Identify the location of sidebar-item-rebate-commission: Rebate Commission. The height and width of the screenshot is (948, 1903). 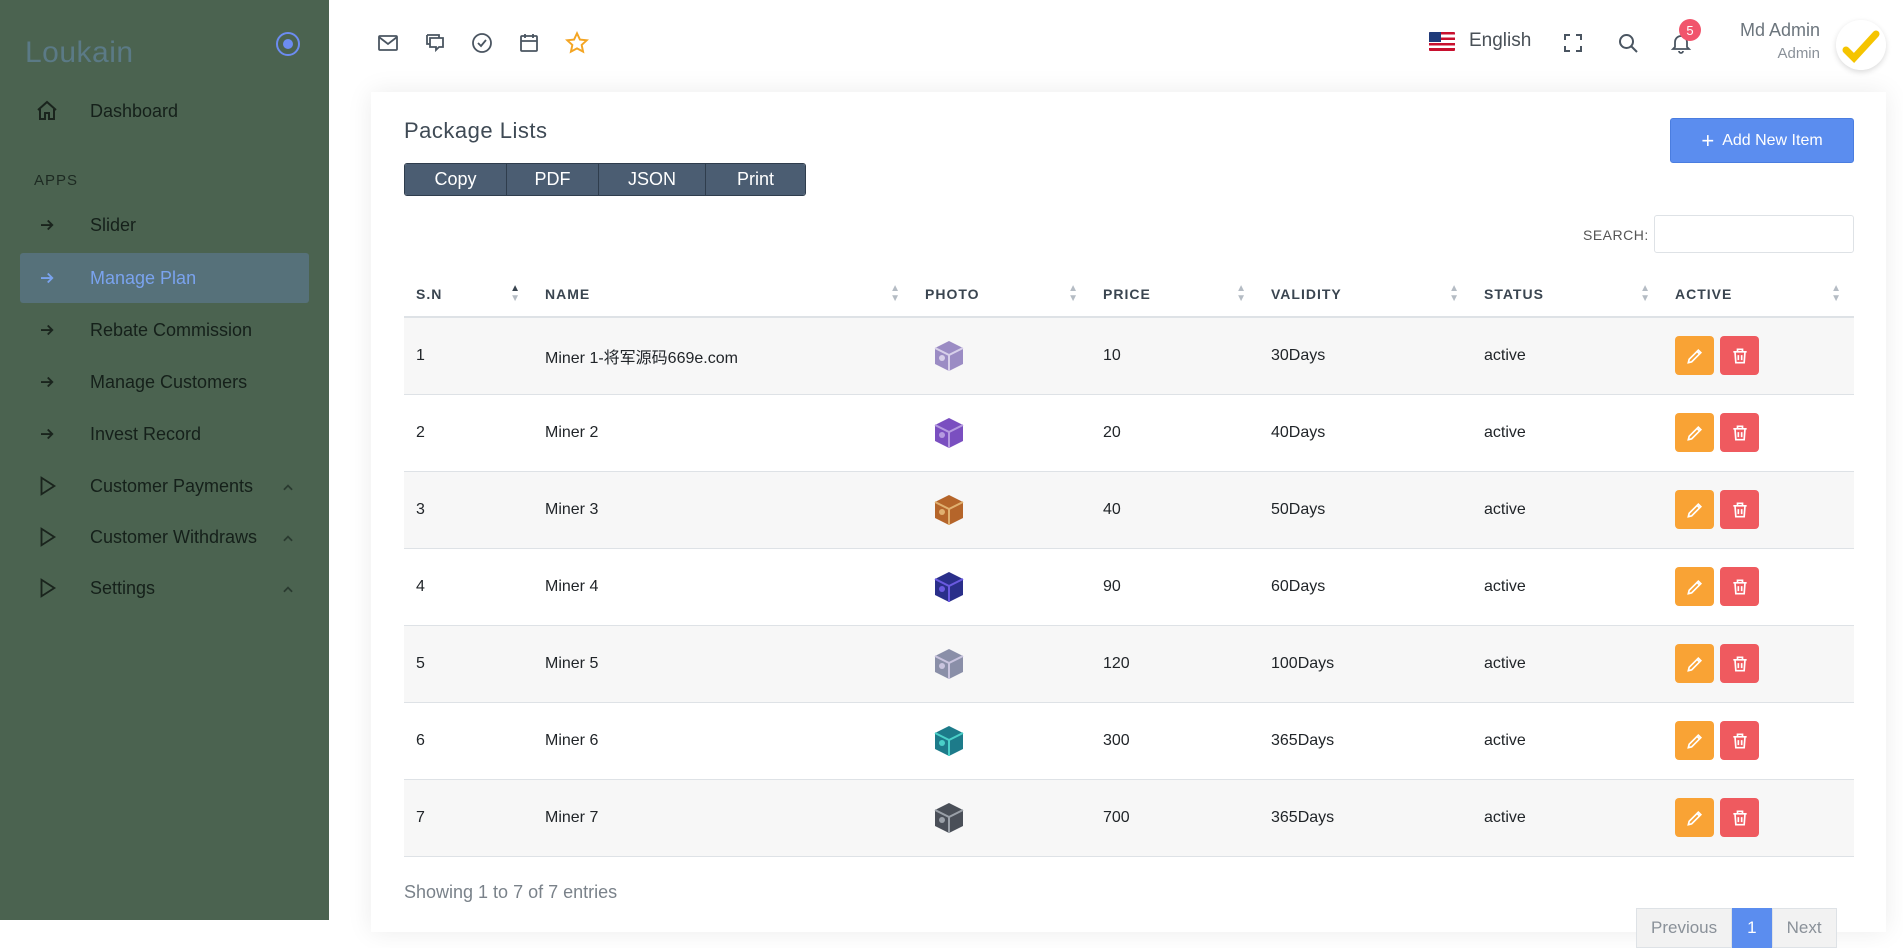
(164, 330).